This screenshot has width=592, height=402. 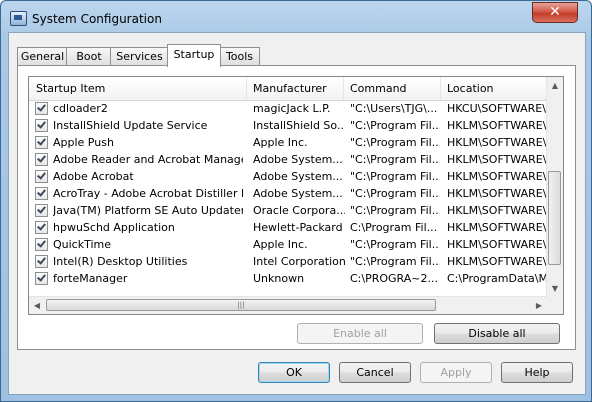 What do you see at coordinates (294, 372) in the screenshot?
I see `ok-button: OK` at bounding box center [294, 372].